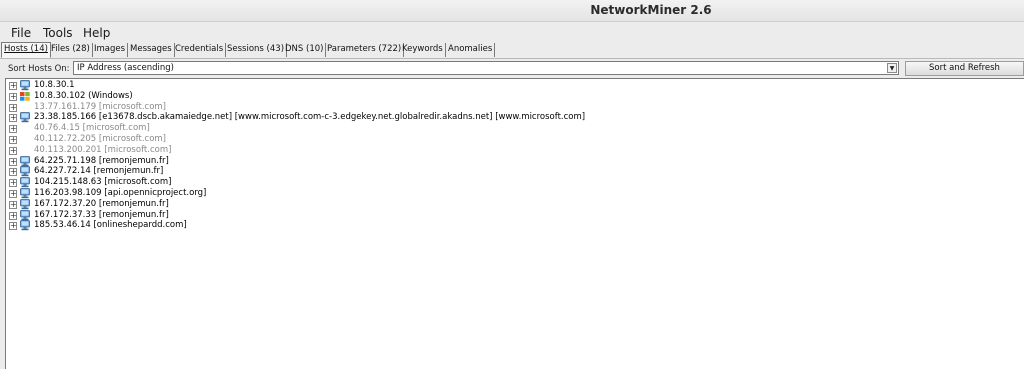  What do you see at coordinates (21, 33) in the screenshot?
I see `menu-file: File` at bounding box center [21, 33].